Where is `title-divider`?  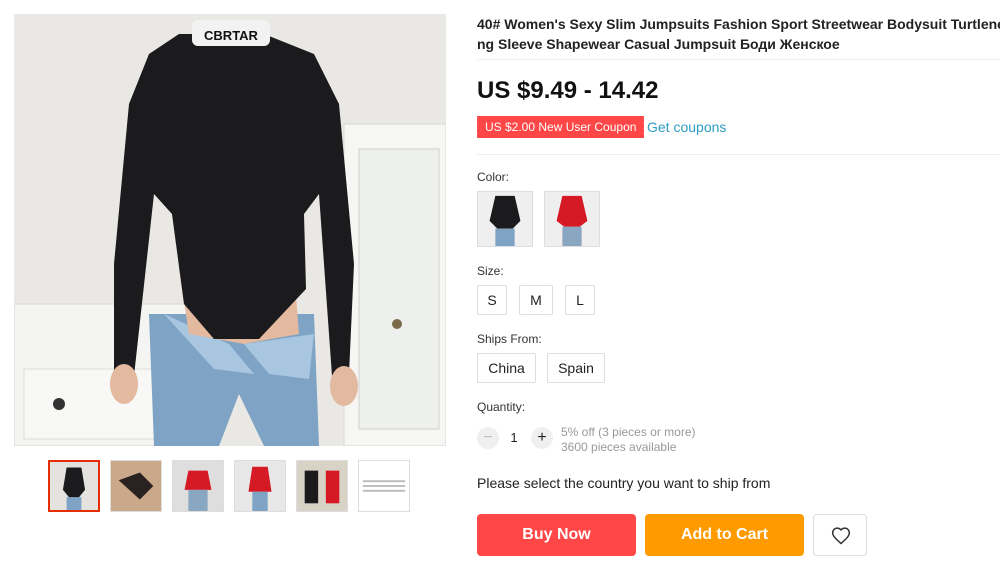 title-divider is located at coordinates (738, 59).